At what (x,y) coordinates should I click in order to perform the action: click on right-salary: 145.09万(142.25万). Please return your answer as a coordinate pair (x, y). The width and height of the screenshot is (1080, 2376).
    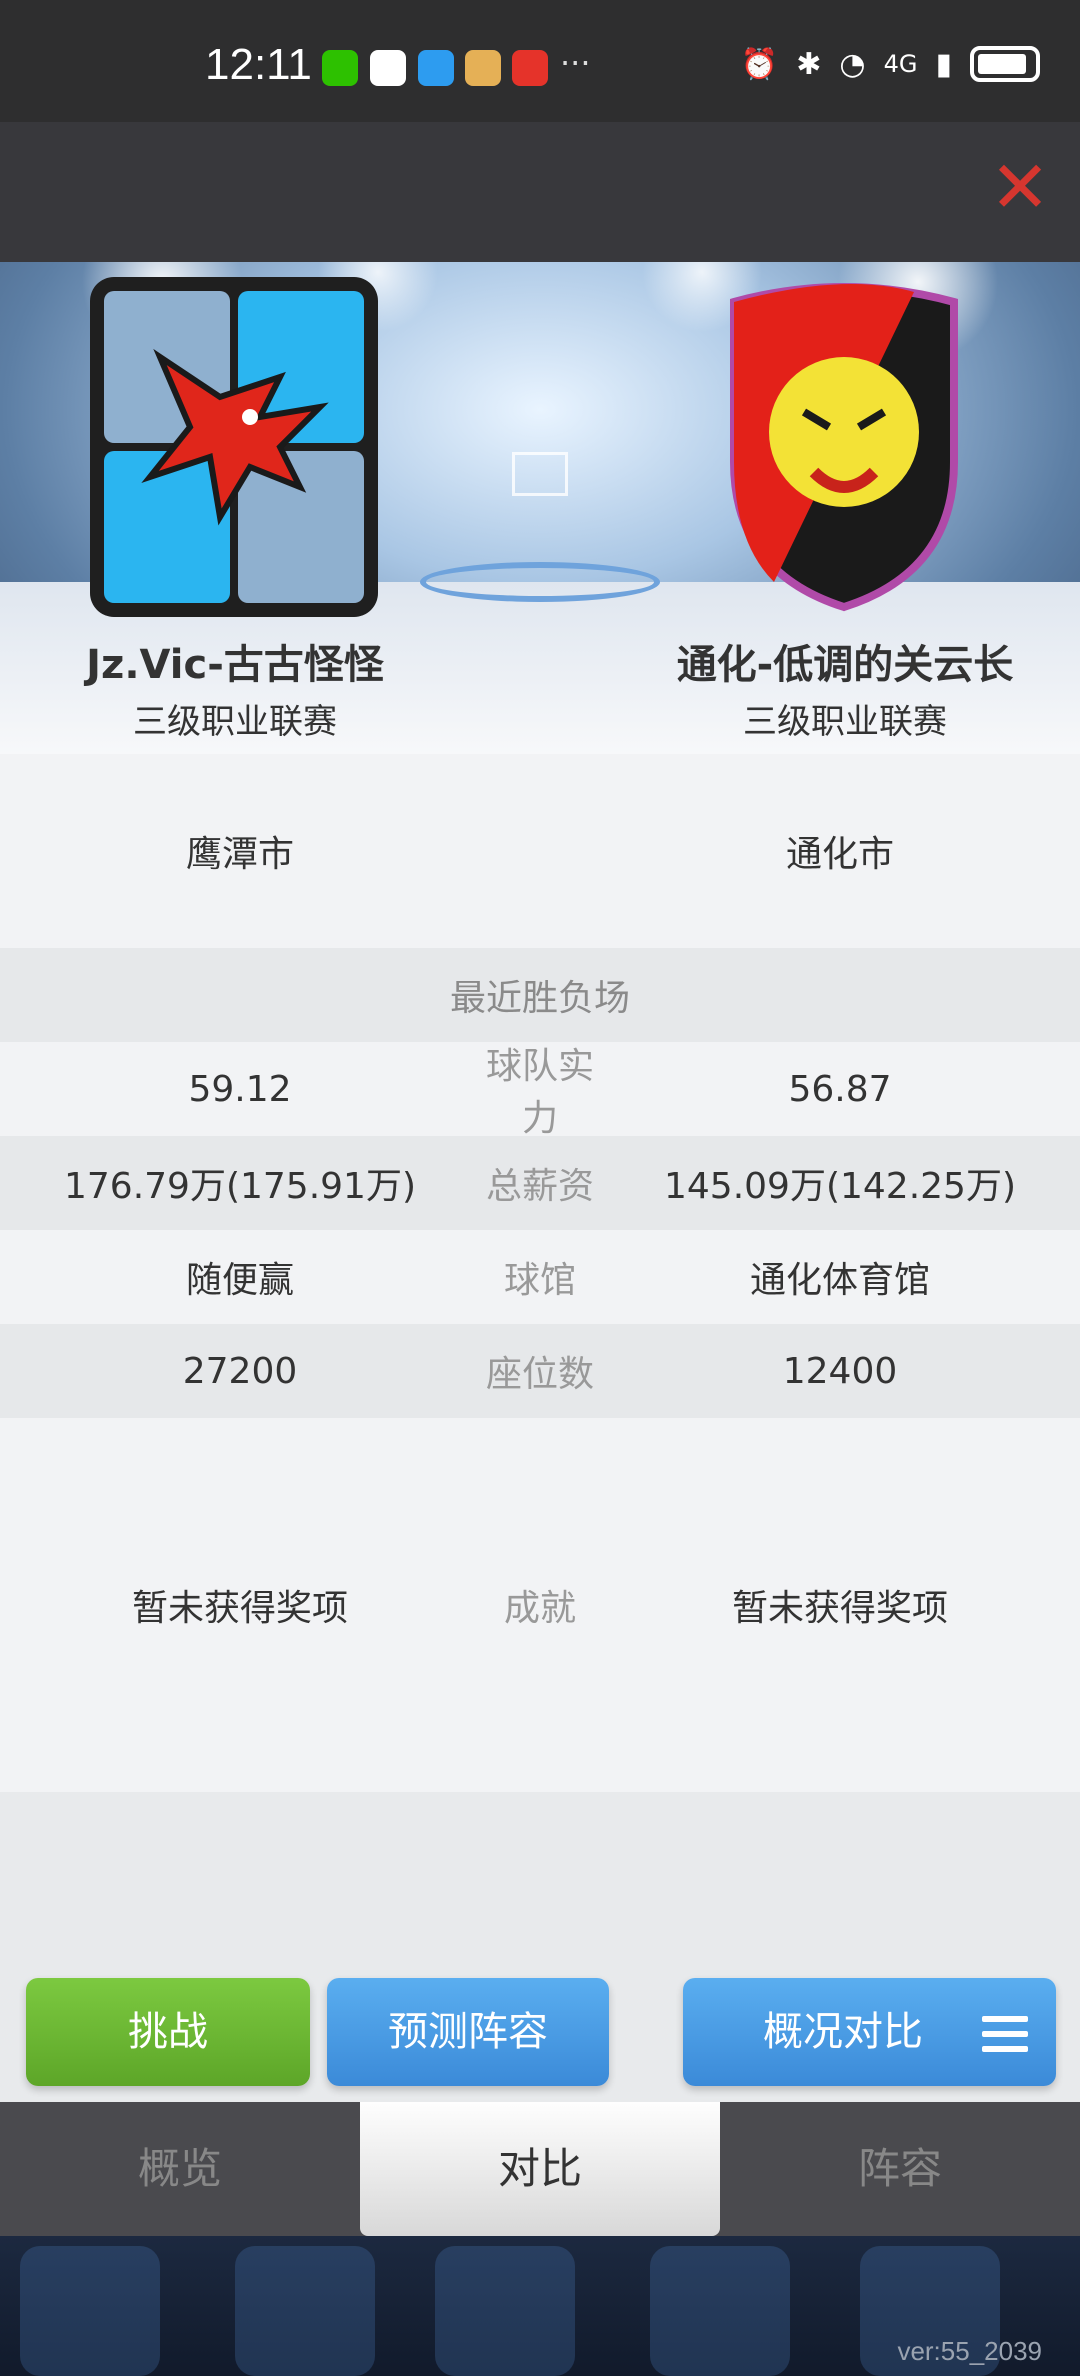
    Looking at the image, I should click on (840, 1186).